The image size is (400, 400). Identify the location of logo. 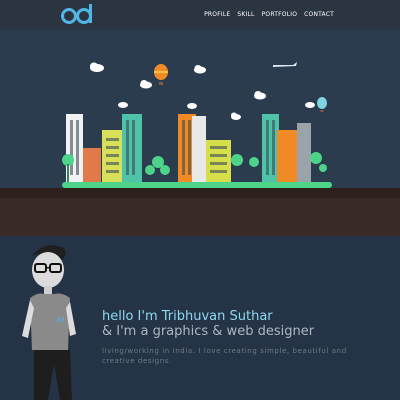
(77, 15).